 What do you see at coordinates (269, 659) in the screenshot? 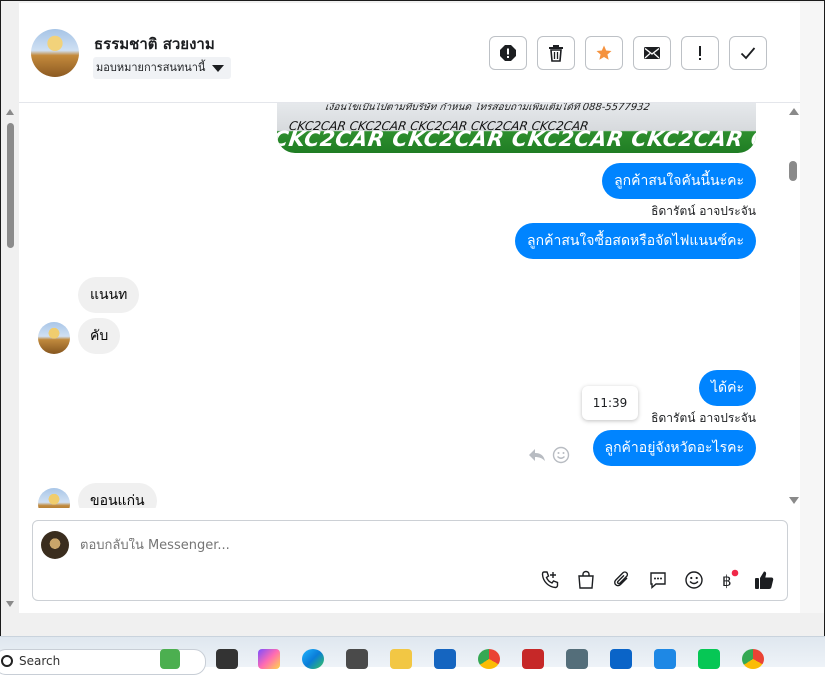
I see `copilot-icon` at bounding box center [269, 659].